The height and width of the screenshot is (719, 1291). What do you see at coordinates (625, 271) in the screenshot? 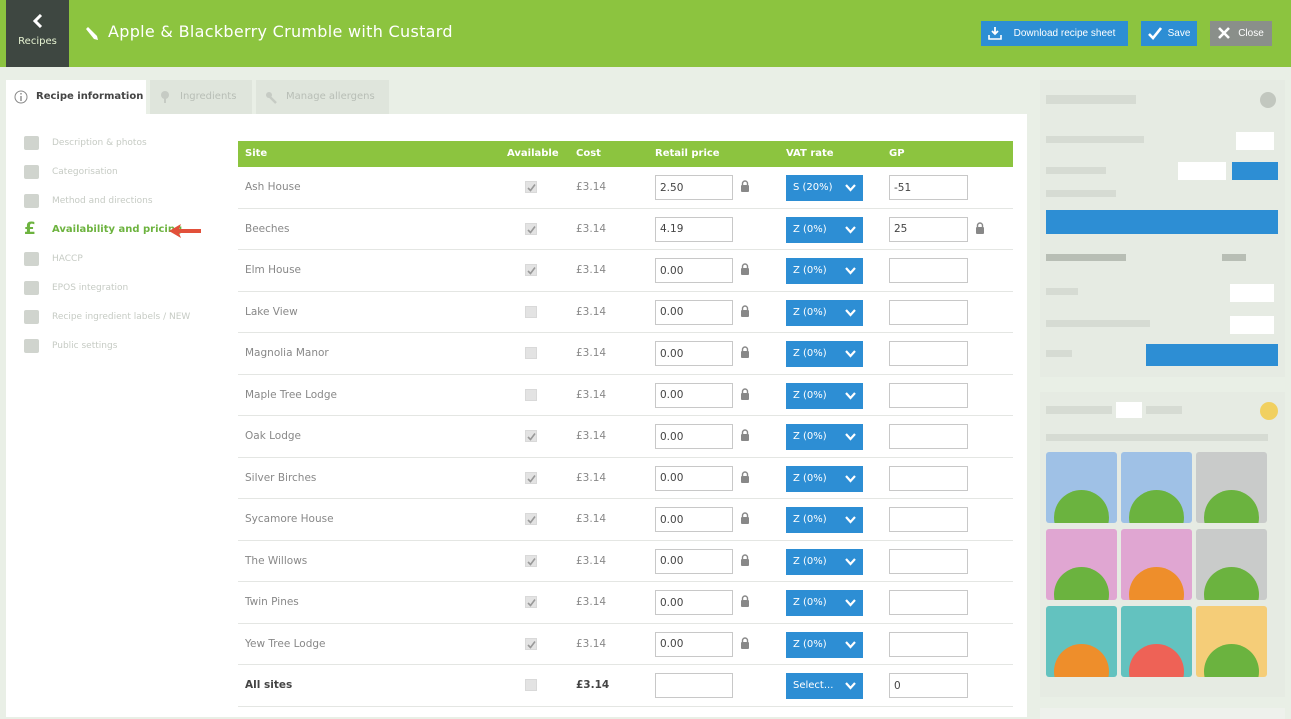
I see `table-row: Elm House £3.14 Z (0%)` at bounding box center [625, 271].